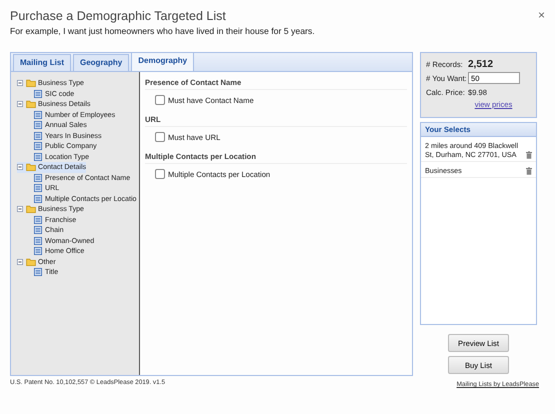 This screenshot has width=555, height=414. Describe the element at coordinates (481, 64) in the screenshot. I see `records-count: 2,512` at that location.